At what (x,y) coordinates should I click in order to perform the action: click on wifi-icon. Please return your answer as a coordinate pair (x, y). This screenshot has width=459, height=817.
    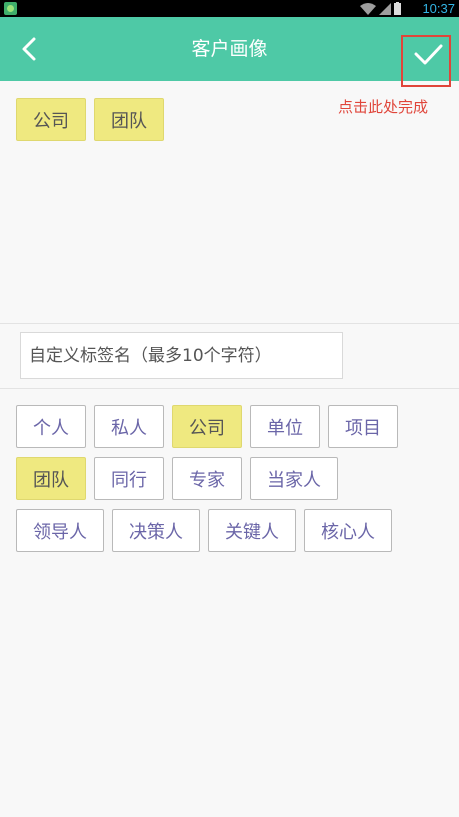
    Looking at the image, I should click on (368, 9).